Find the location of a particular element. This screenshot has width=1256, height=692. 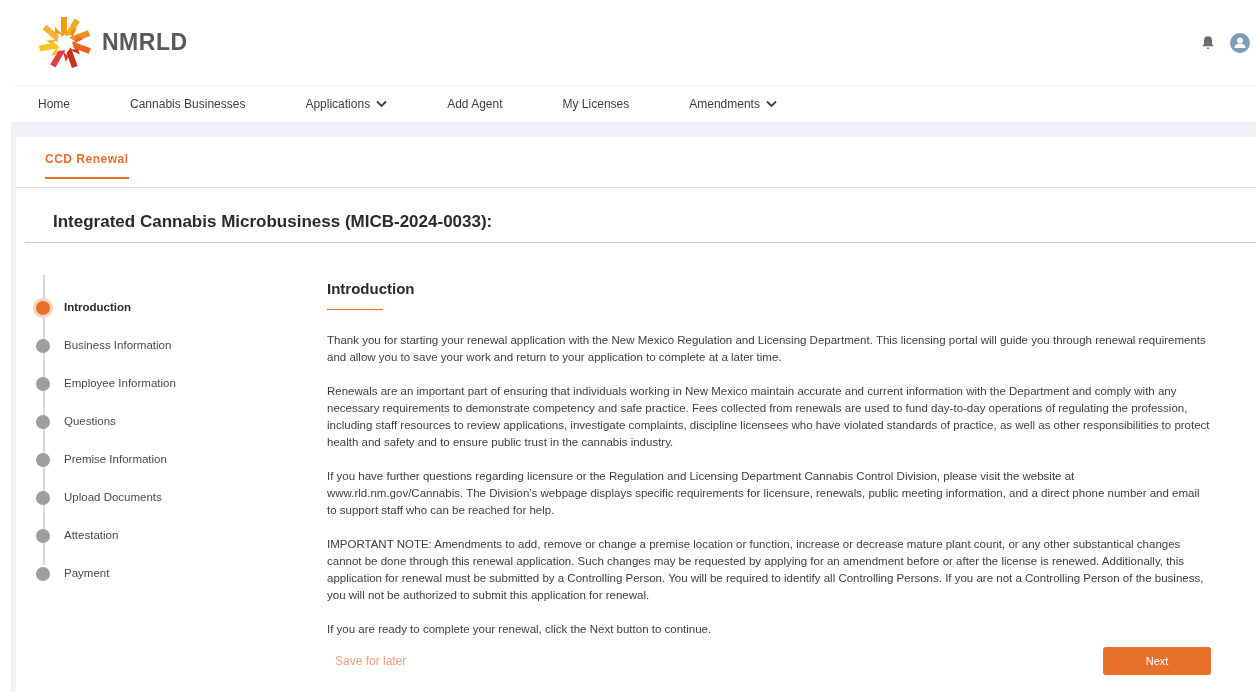

section-heading: Introduction is located at coordinates (371, 289).